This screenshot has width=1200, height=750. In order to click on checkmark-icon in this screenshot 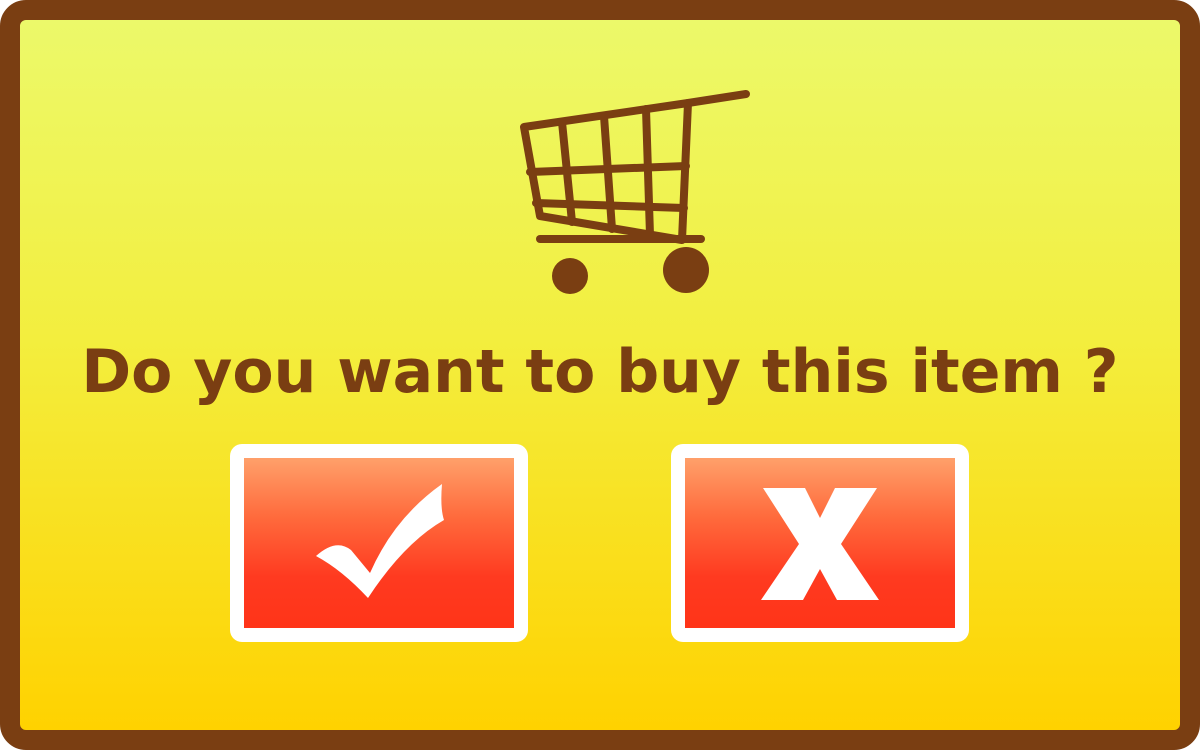, I will do `click(380, 541)`.